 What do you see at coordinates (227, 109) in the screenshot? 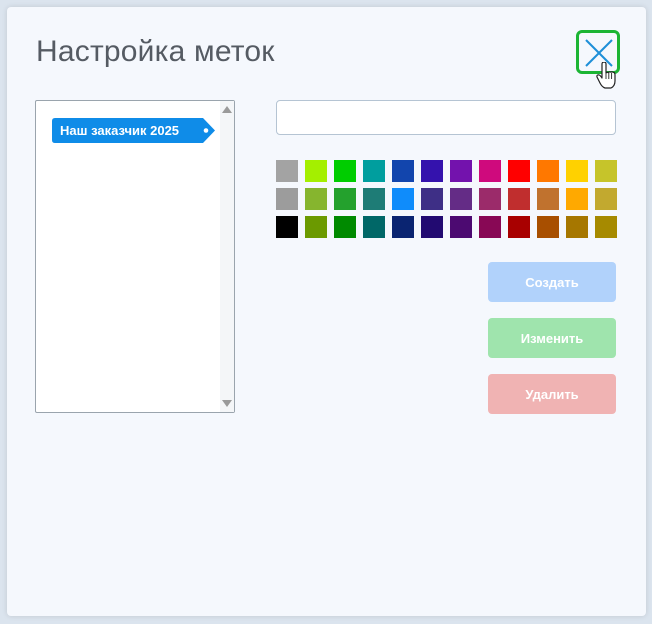
I see `scroll-up-arrow-icon` at bounding box center [227, 109].